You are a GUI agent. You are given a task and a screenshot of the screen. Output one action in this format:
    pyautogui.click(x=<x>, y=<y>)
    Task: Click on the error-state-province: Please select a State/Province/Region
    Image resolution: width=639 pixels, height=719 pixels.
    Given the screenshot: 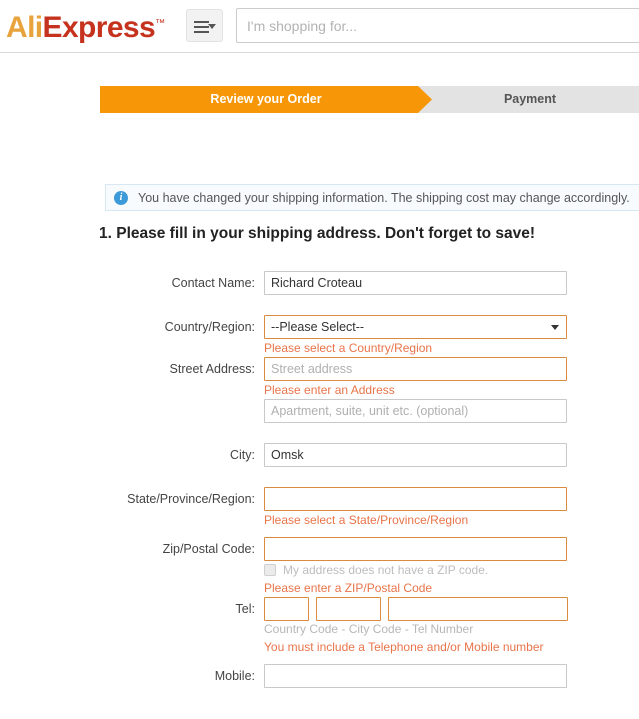 What is the action you would take?
    pyautogui.click(x=366, y=520)
    